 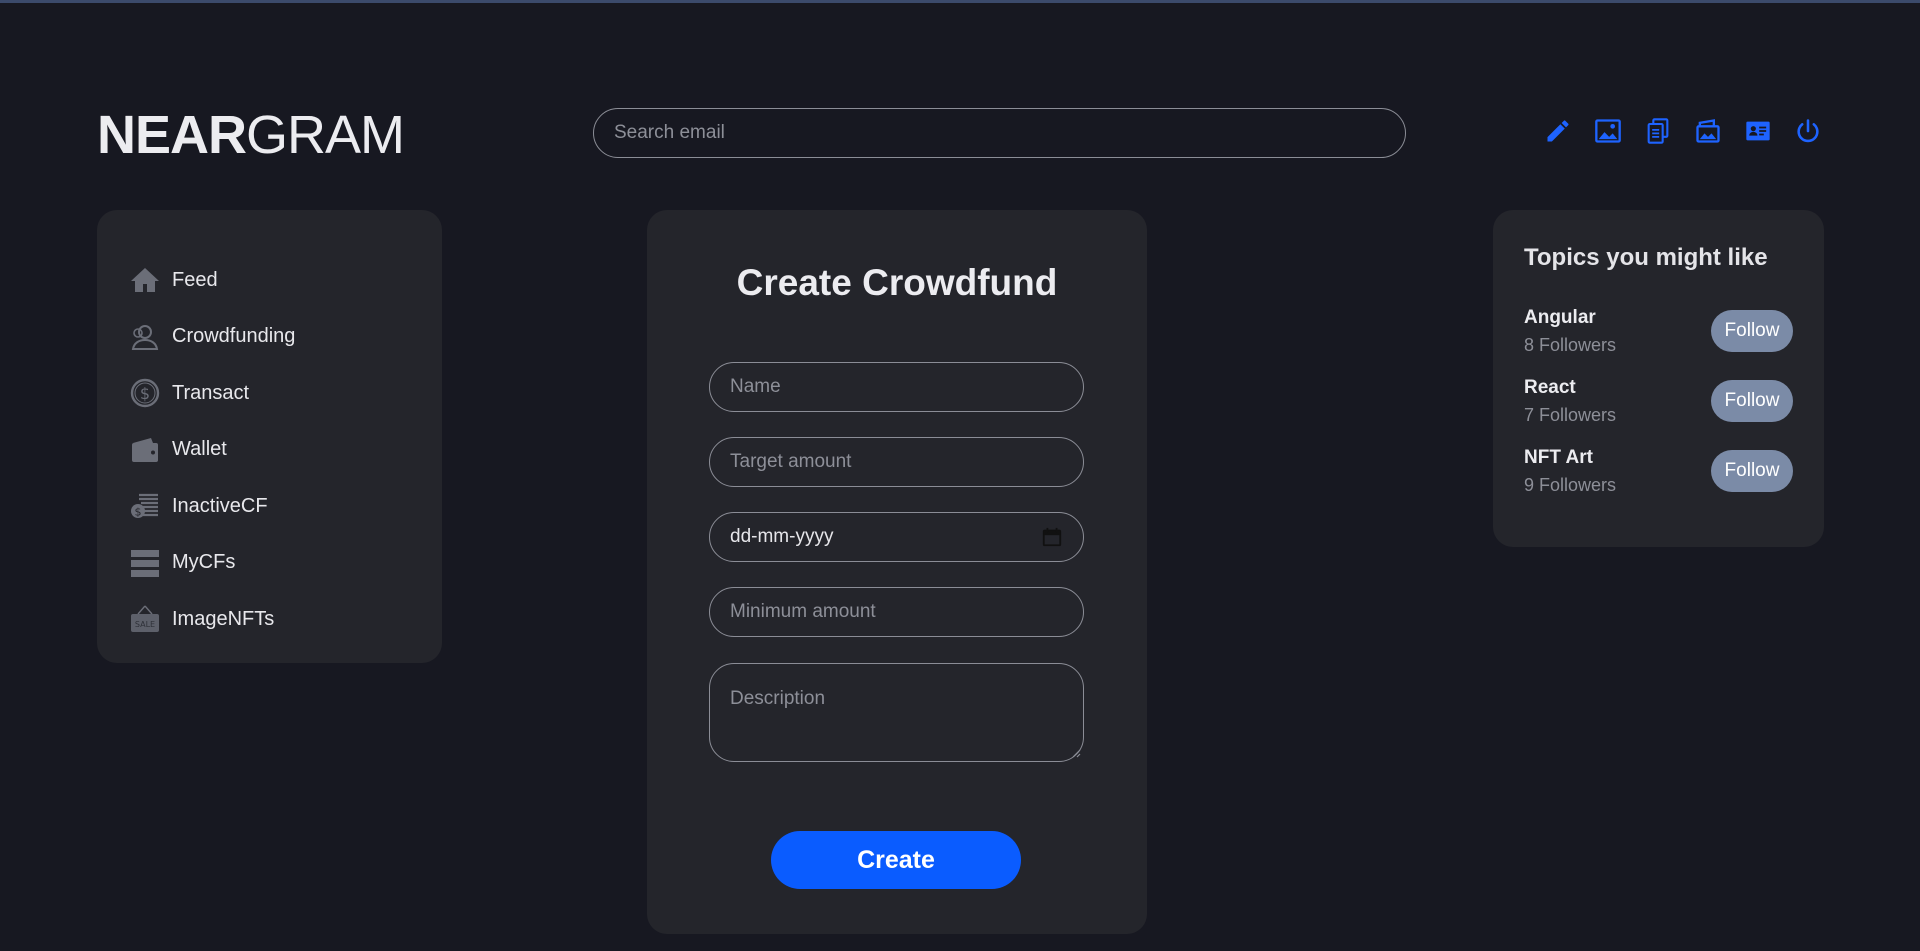 What do you see at coordinates (145, 619) in the screenshot?
I see `sale-tag-icon: SALE` at bounding box center [145, 619].